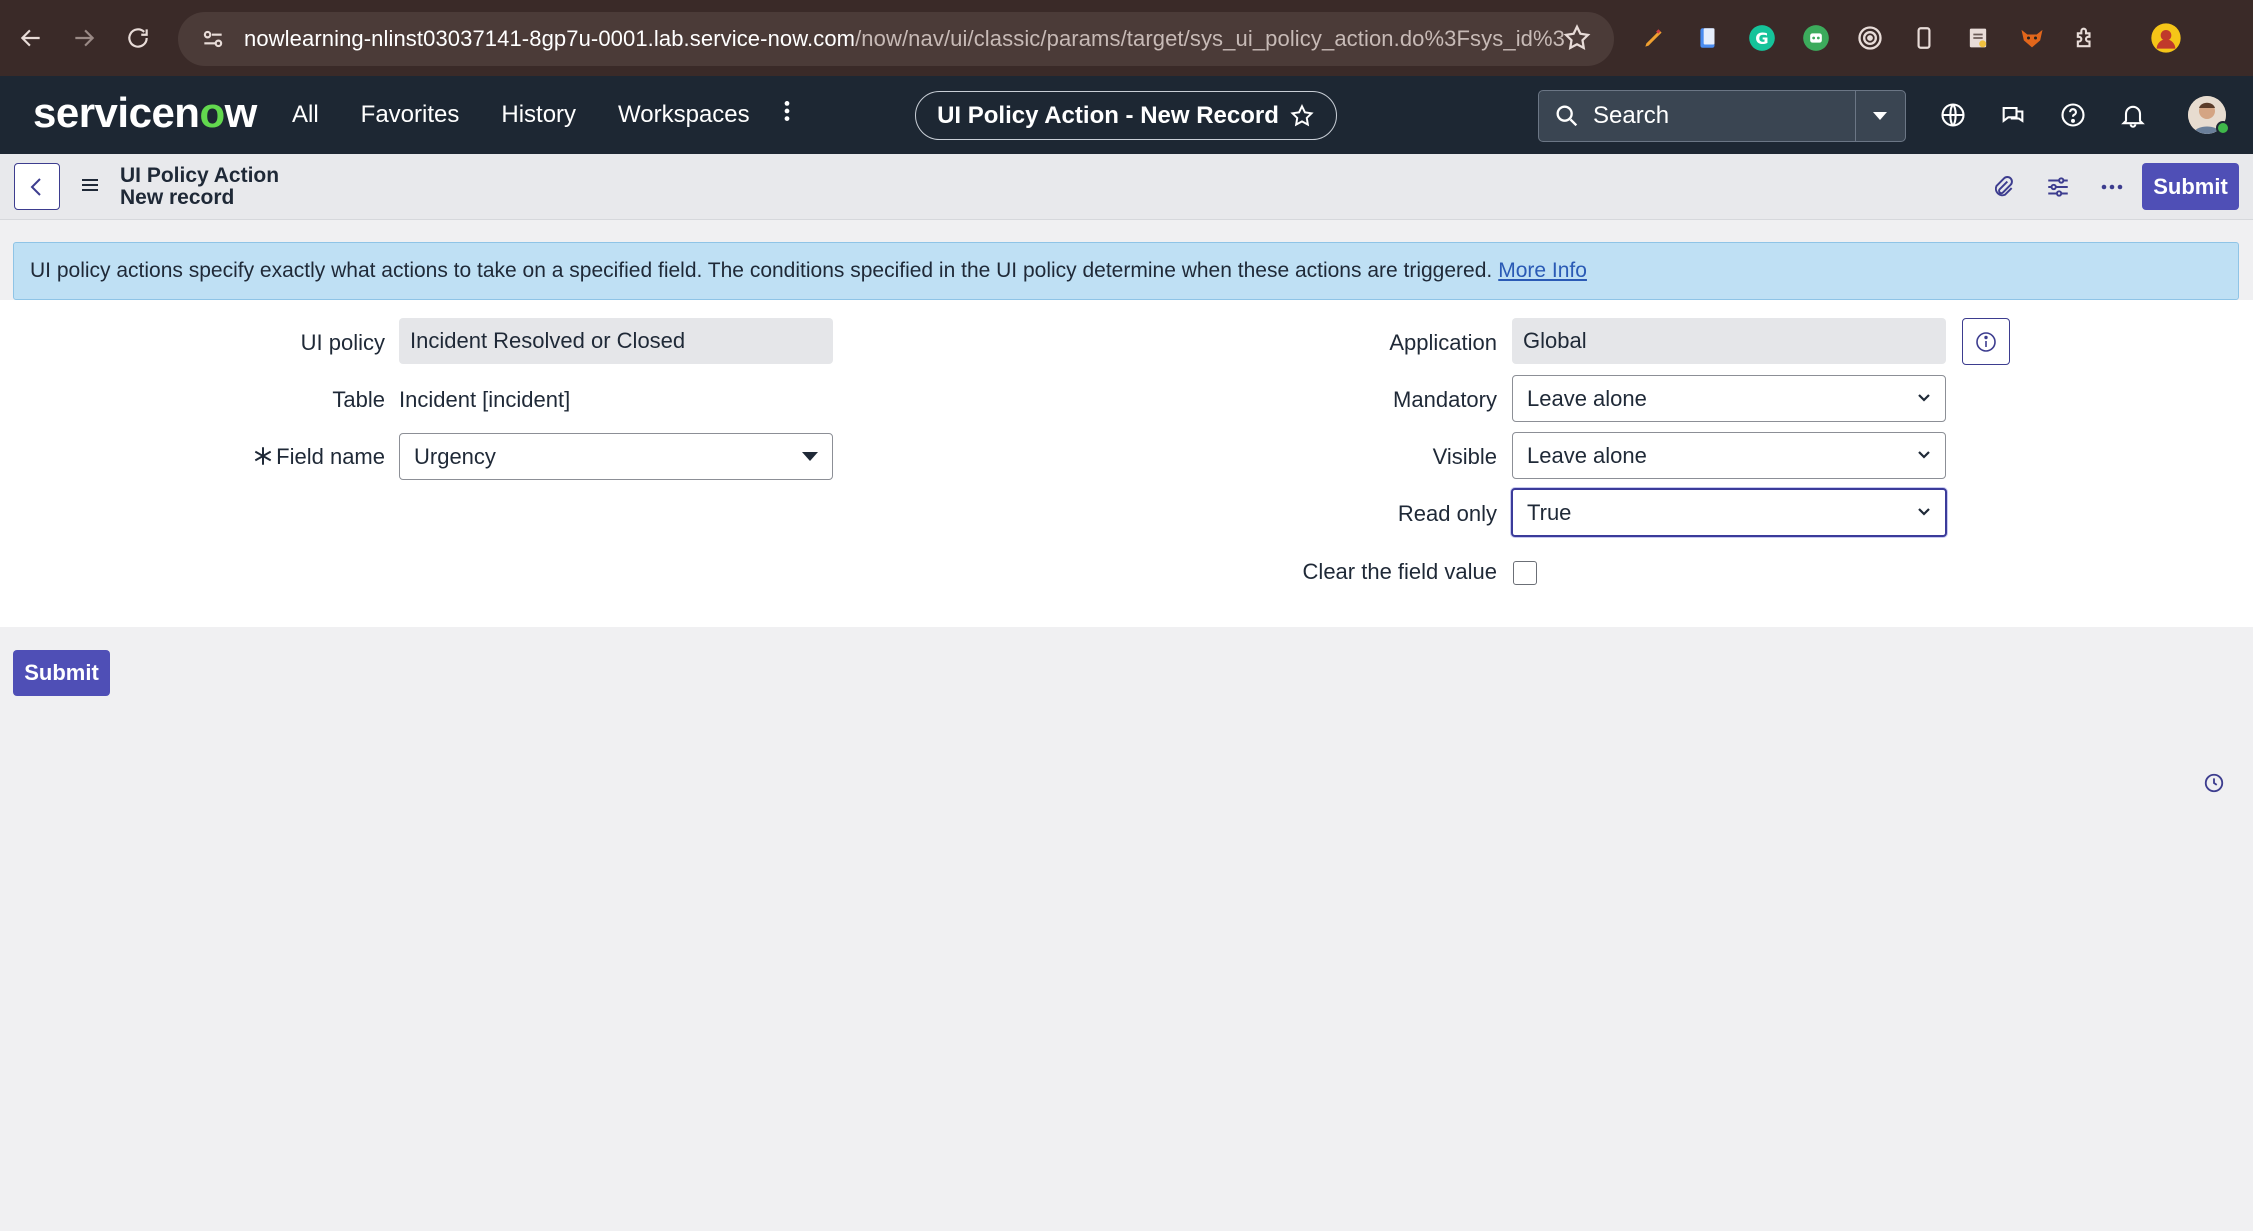  I want to click on clear-field-value-label: Clear the field value, so click(1399, 571).